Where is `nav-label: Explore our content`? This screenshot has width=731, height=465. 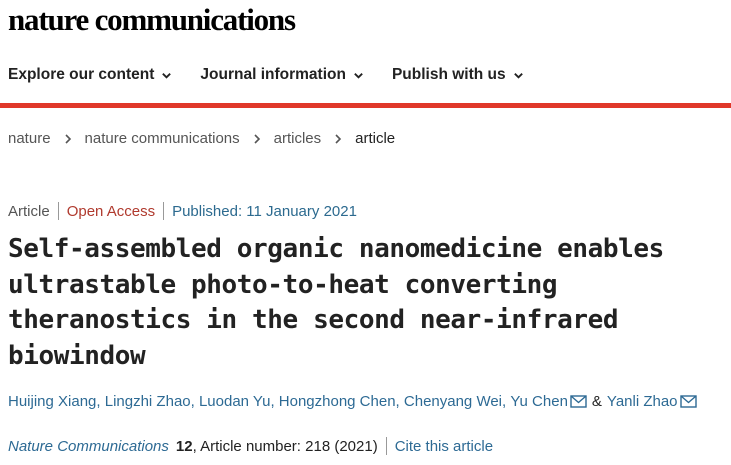
nav-label: Explore our content is located at coordinates (81, 74).